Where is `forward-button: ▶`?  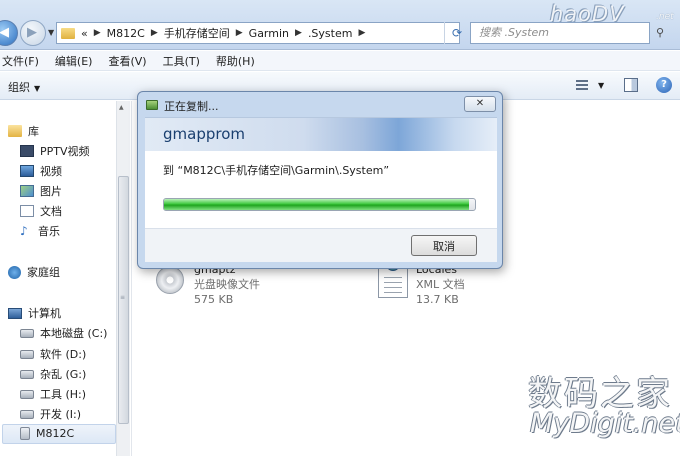
forward-button: ▶ is located at coordinates (33, 33).